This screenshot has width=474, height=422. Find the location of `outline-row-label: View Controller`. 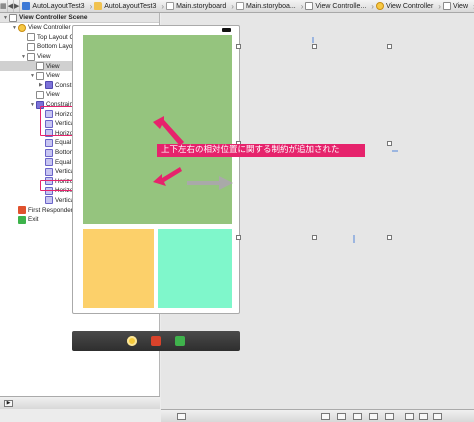

outline-row-label: View Controller is located at coordinates (49, 28).